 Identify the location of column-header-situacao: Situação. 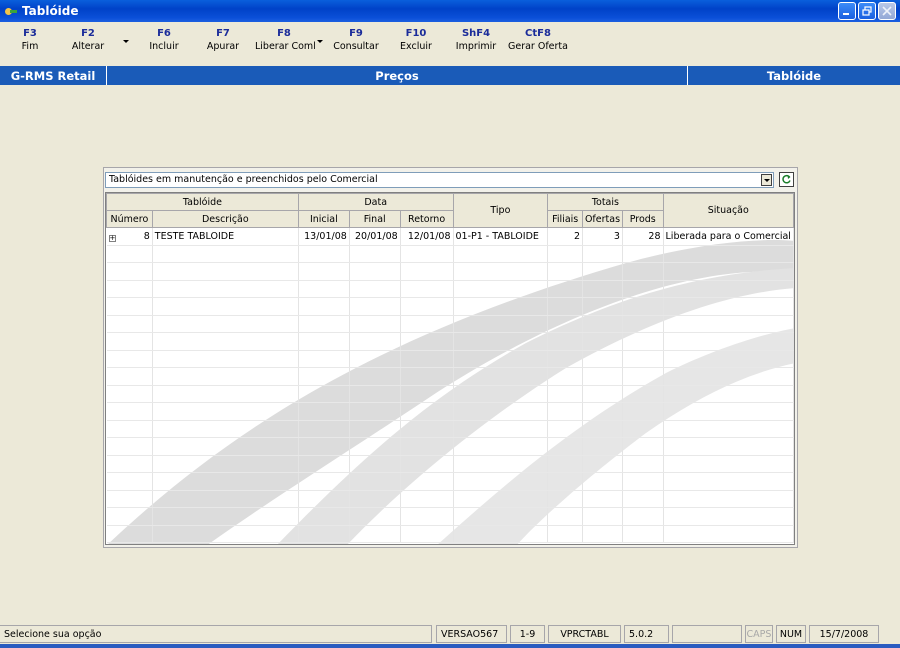
(728, 210).